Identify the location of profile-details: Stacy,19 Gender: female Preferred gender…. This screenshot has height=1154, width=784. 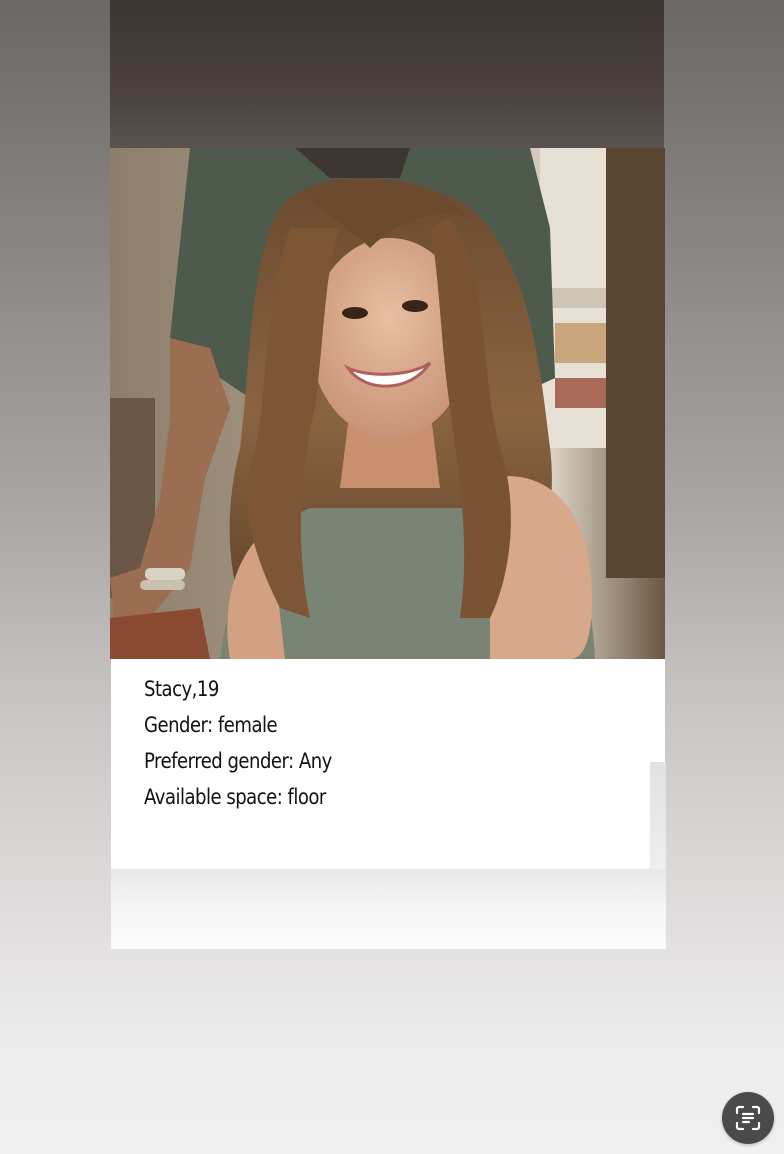
(253, 743).